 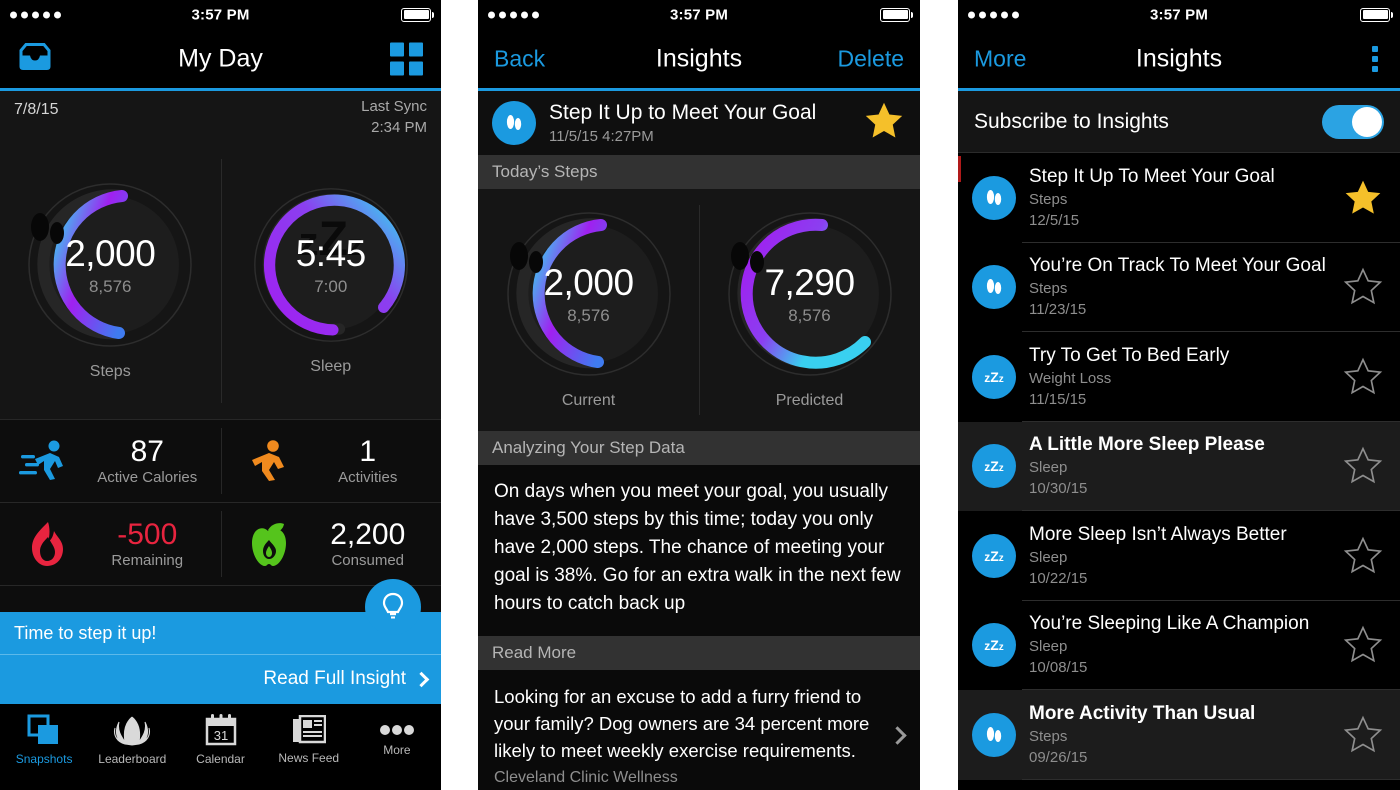 I want to click on insight-title: Step It Up To Meet Your Goal, so click(x=1152, y=176).